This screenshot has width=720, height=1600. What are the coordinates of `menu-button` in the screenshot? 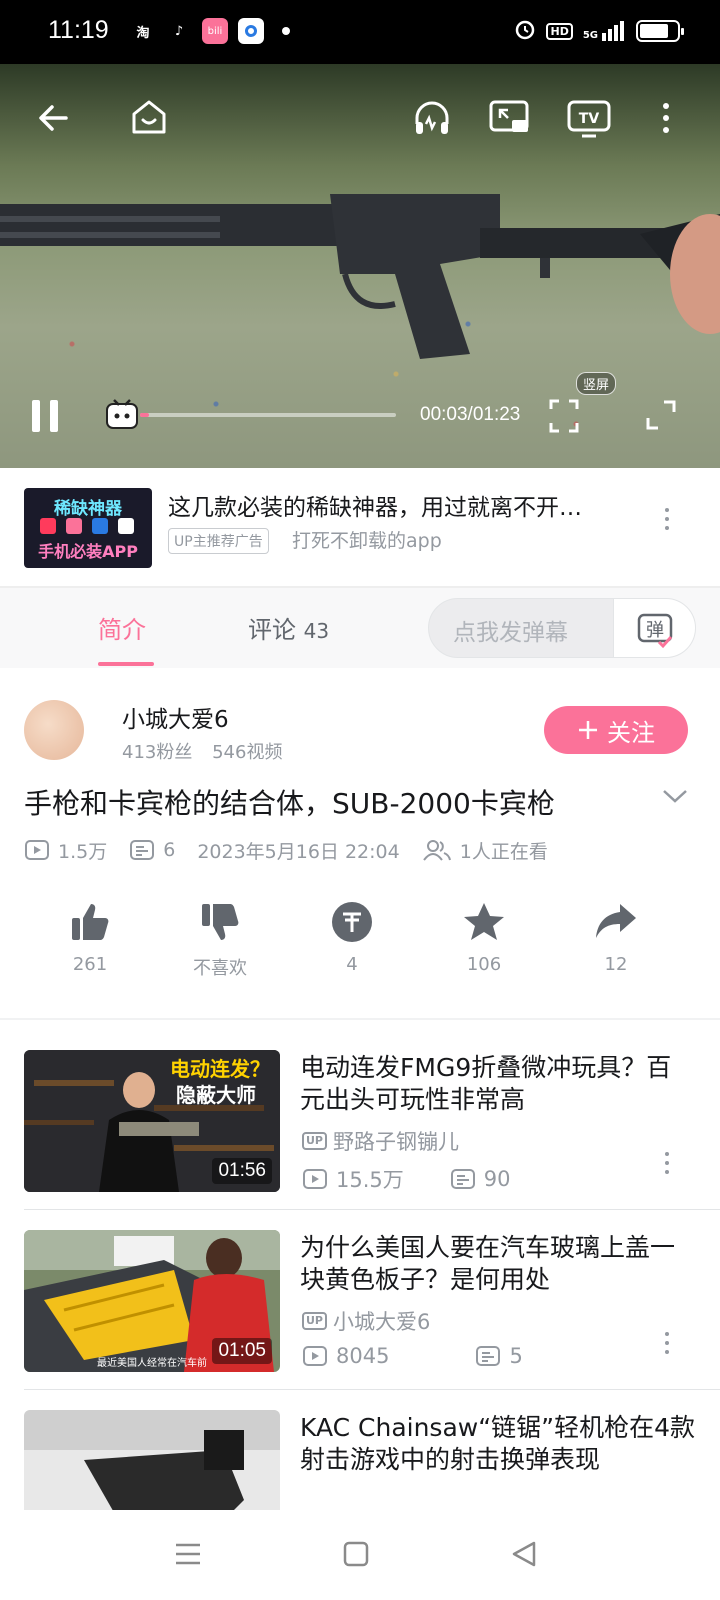 It's located at (188, 1556).